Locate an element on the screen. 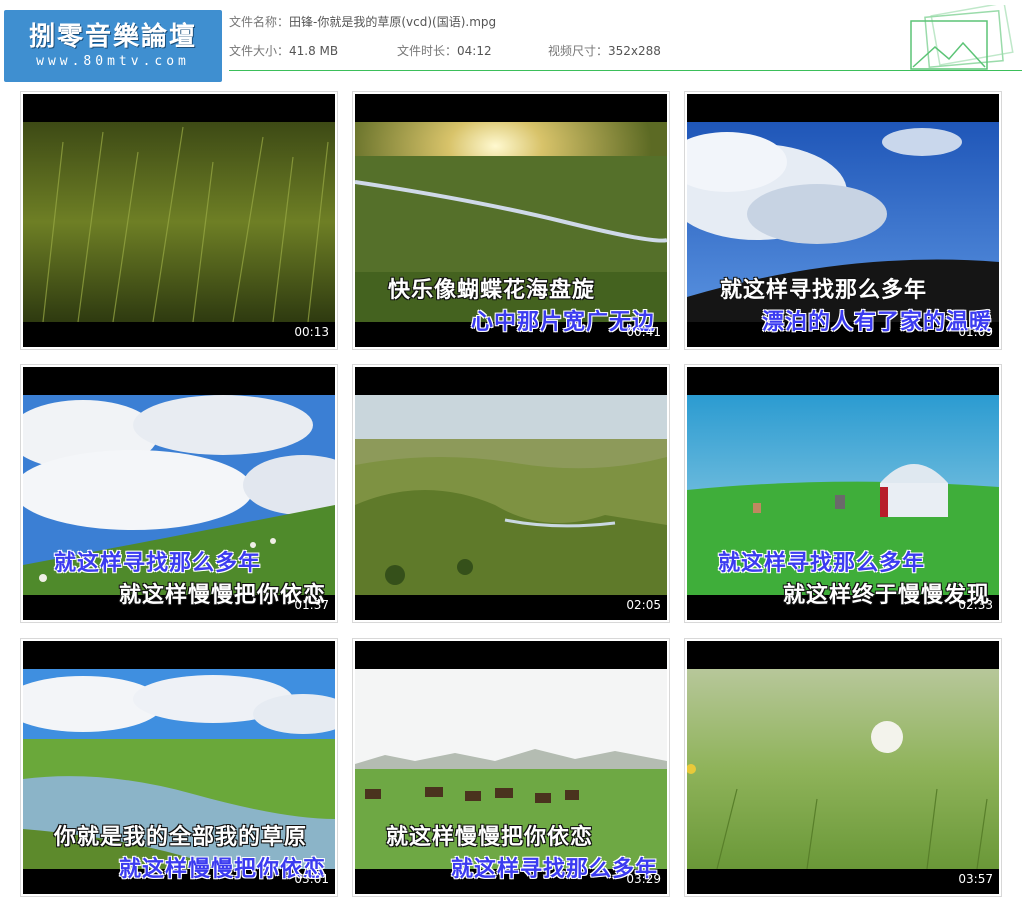 This screenshot has height=918, width=1024. scene-rolling-hills is located at coordinates (511, 495).